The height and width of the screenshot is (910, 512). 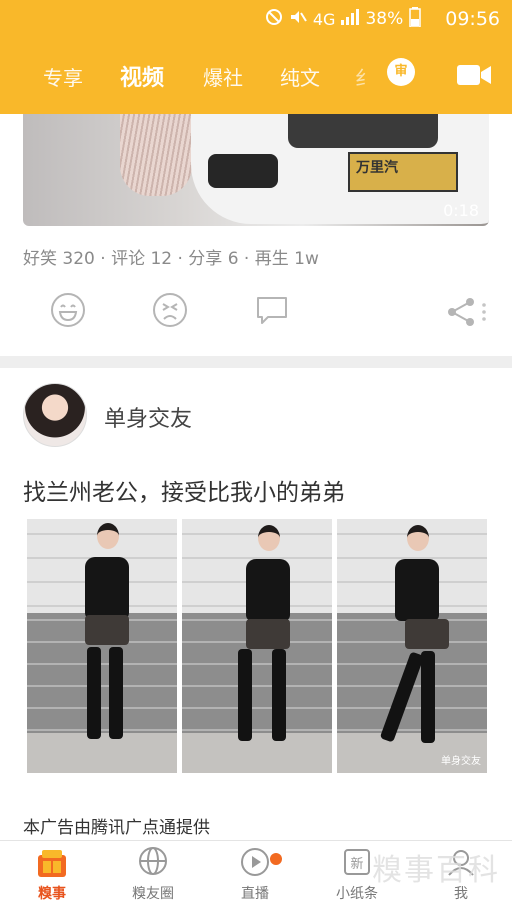 I want to click on battery-icon, so click(x=415, y=19).